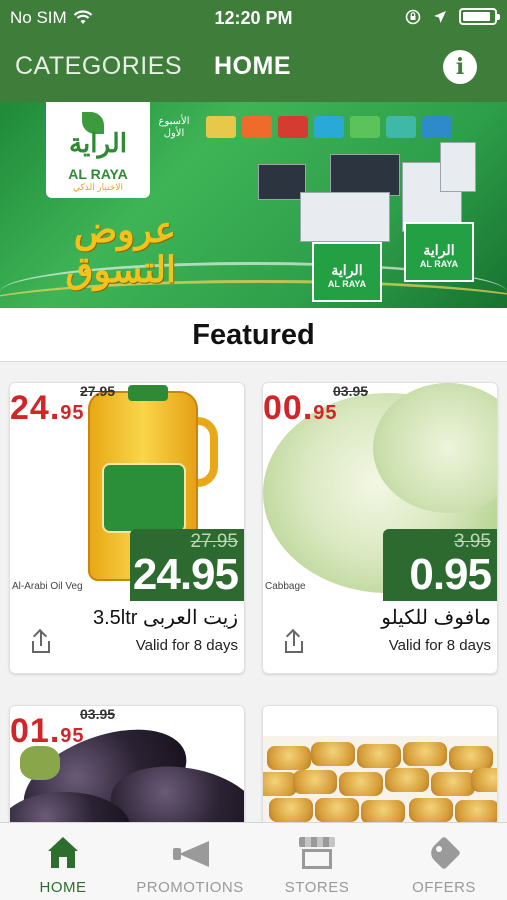  Describe the element at coordinates (444, 853) in the screenshot. I see `tag-icon` at that location.